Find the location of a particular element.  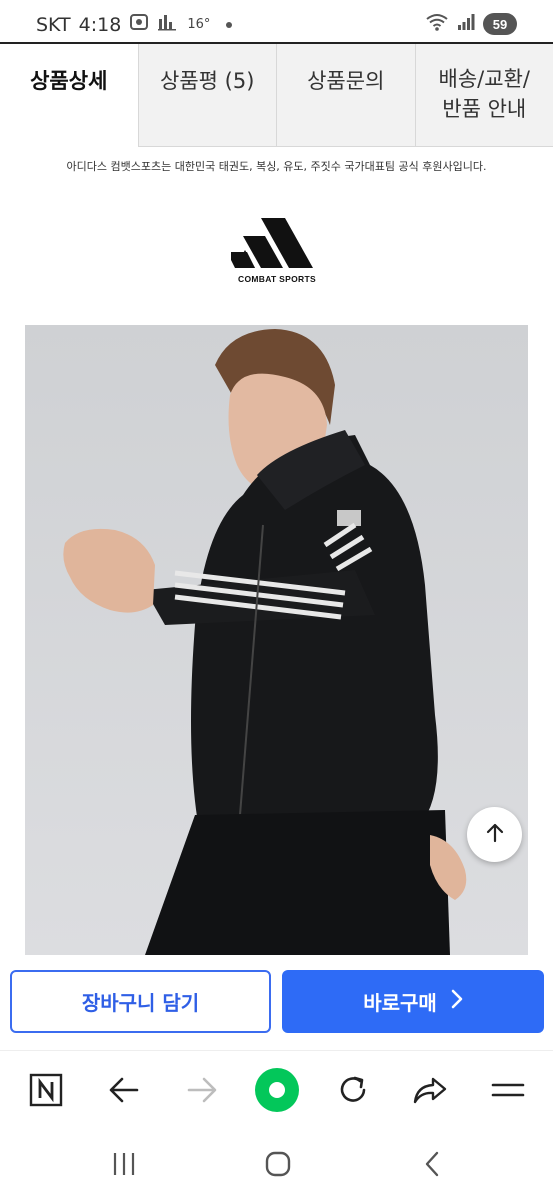

home-icon is located at coordinates (278, 1164).